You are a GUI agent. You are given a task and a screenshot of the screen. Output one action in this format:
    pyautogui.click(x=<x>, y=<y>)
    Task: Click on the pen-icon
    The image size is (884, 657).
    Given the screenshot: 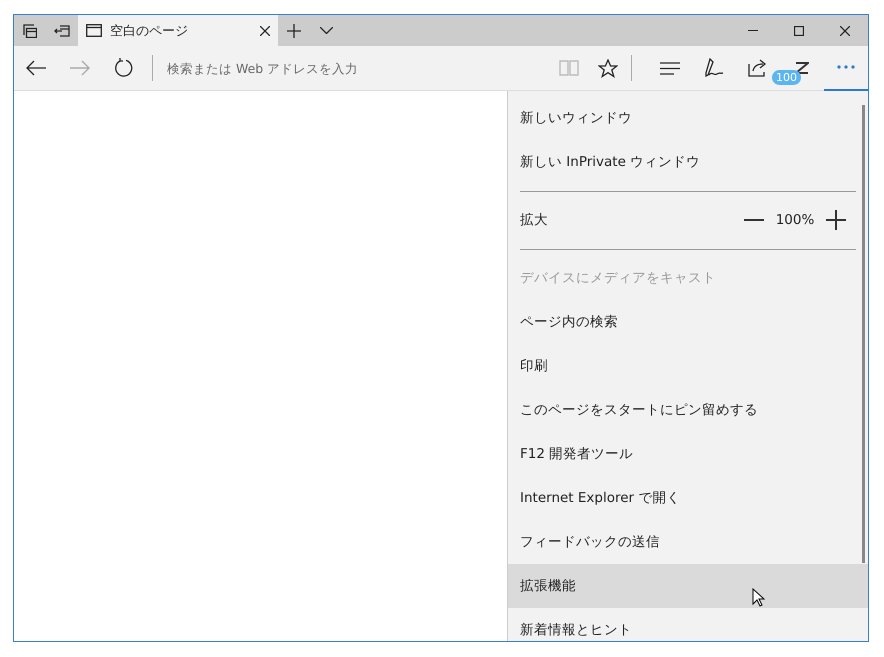 What is the action you would take?
    pyautogui.click(x=714, y=68)
    